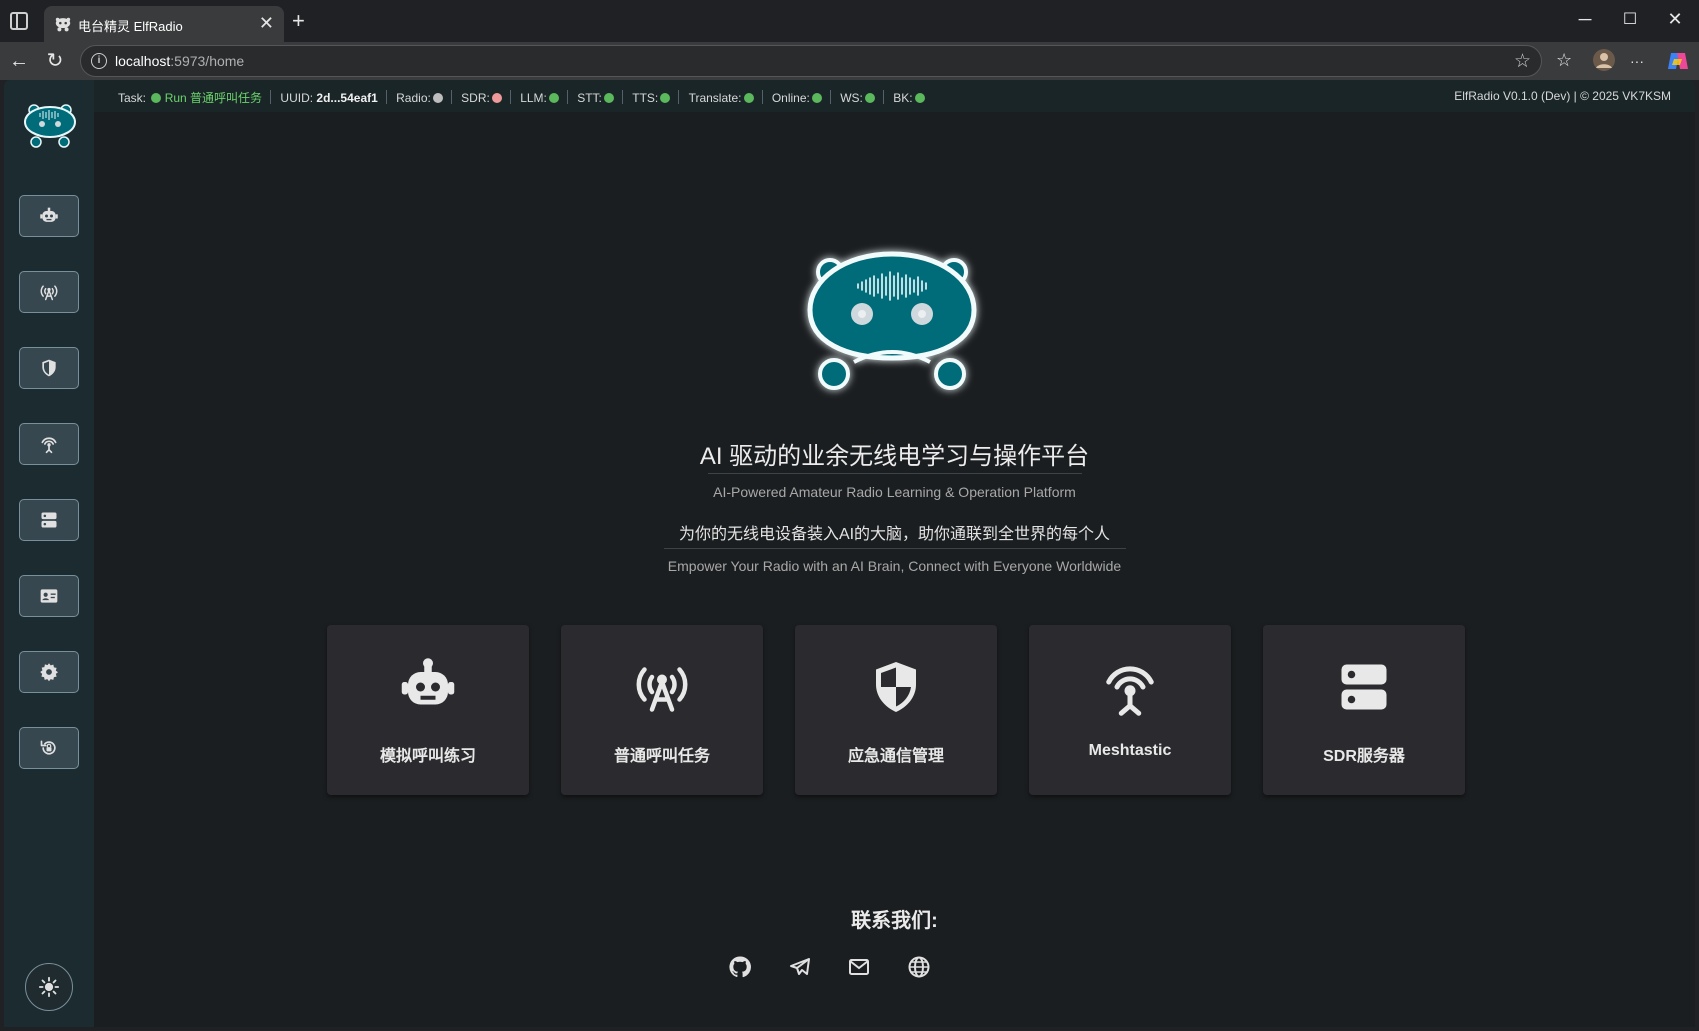 This screenshot has height=1031, width=1699. I want to click on contact-title: 联系我们:, so click(894, 921).